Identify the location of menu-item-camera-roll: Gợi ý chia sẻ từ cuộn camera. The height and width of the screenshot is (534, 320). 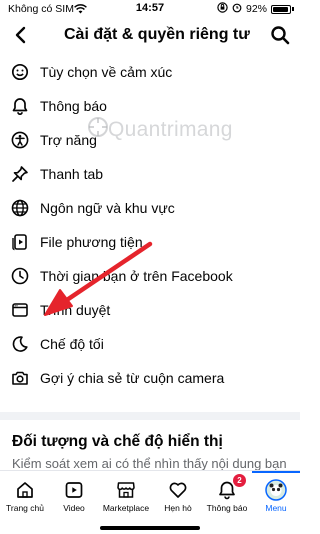
(150, 378).